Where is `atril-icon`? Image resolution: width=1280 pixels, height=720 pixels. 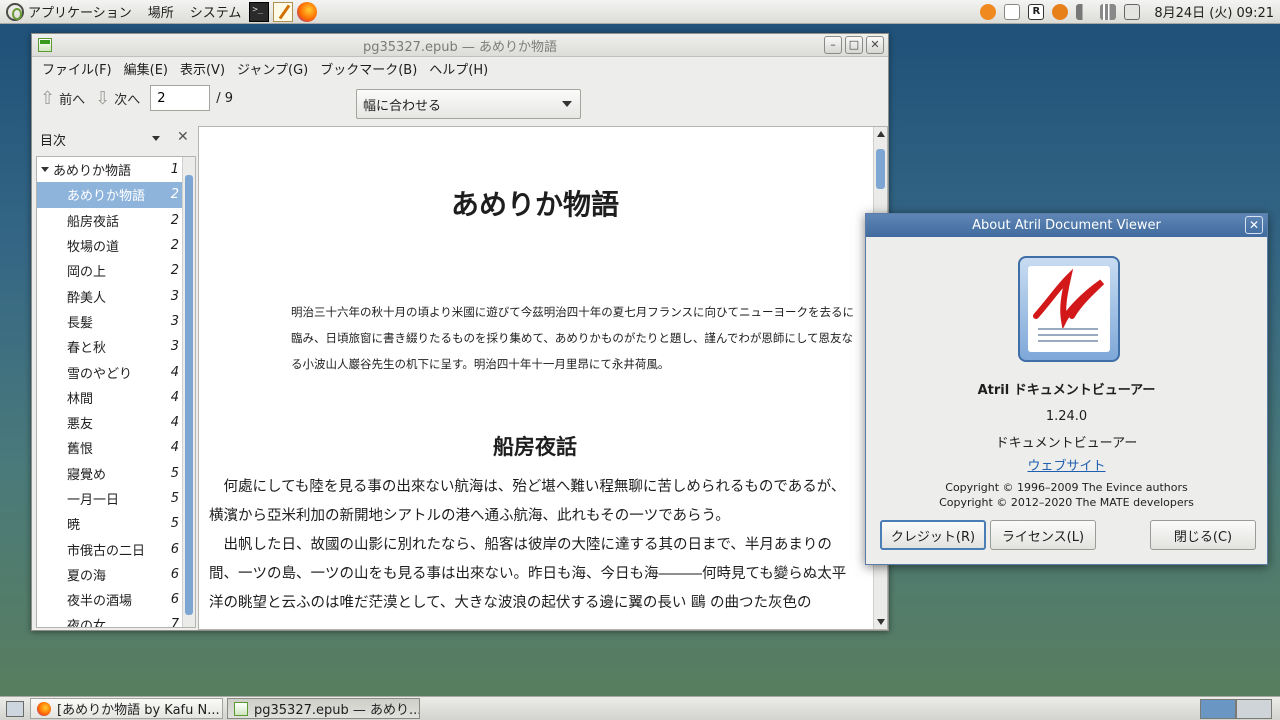 atril-icon is located at coordinates (241, 708).